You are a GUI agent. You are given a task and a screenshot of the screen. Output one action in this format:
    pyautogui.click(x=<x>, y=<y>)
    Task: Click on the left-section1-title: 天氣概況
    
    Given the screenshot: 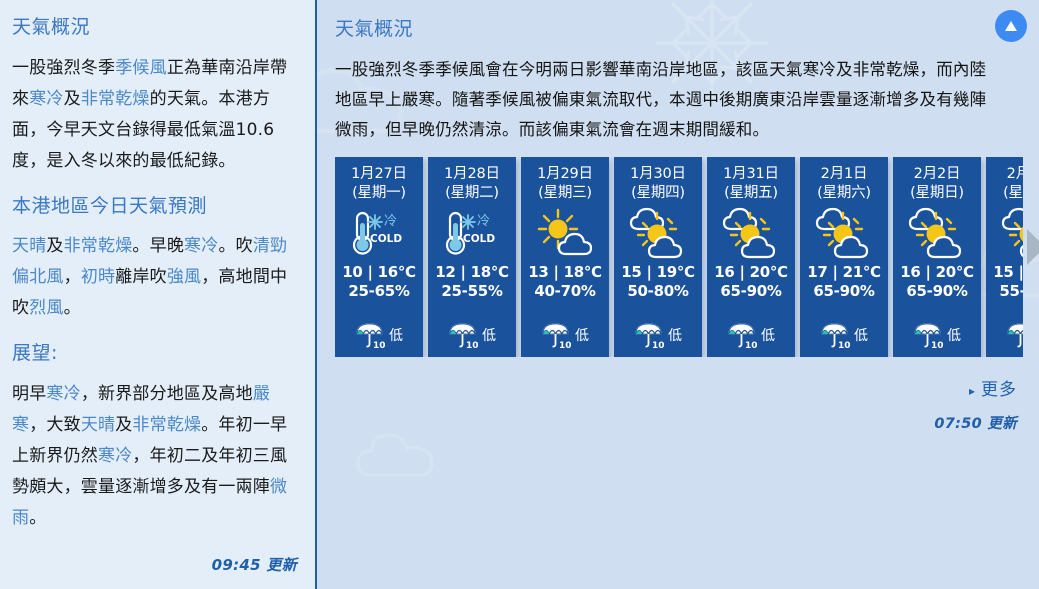 What is the action you would take?
    pyautogui.click(x=51, y=27)
    